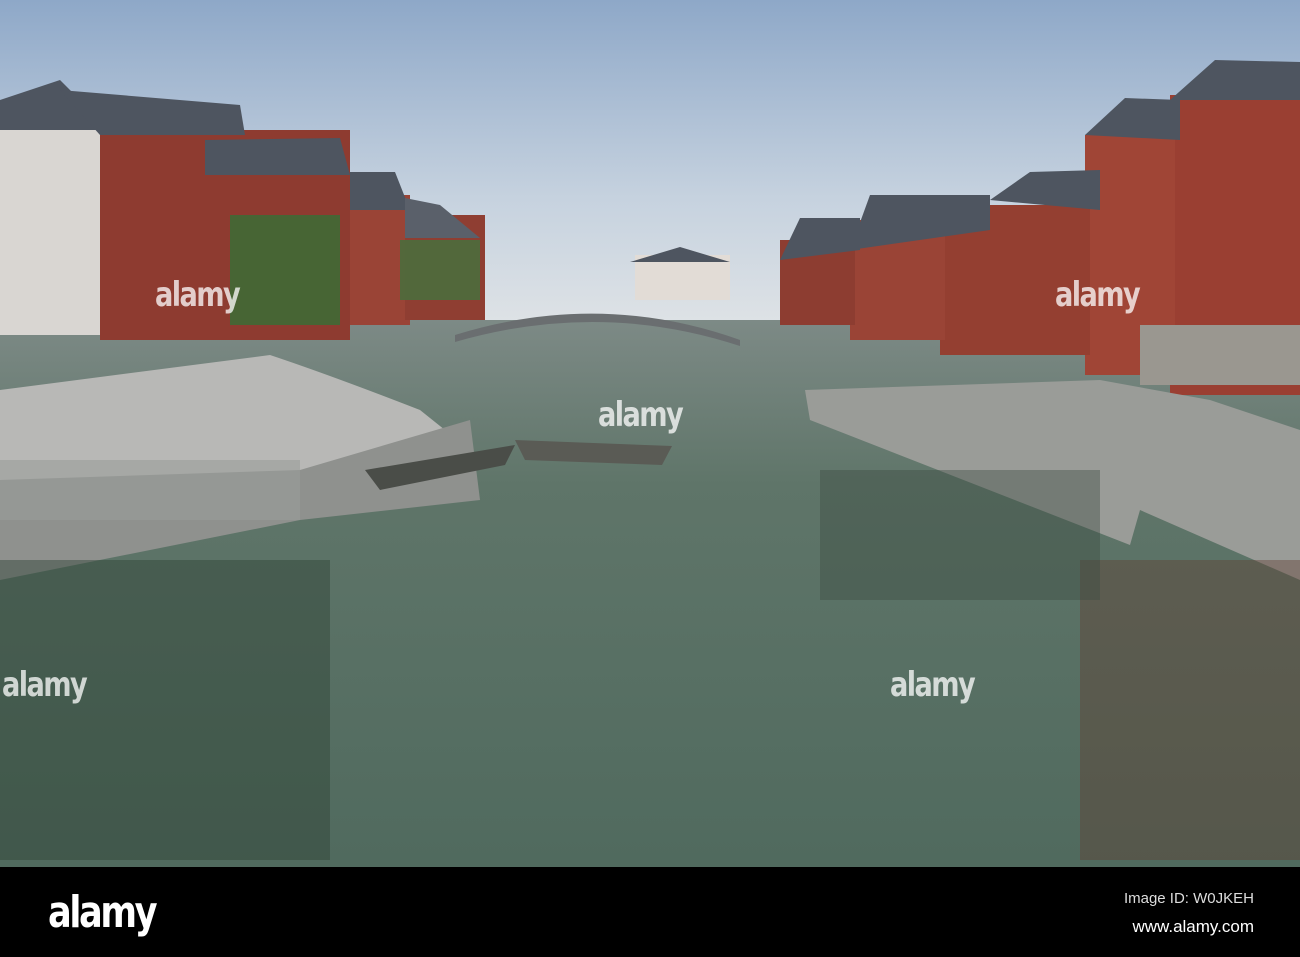  Describe the element at coordinates (103, 912) in the screenshot. I see `alamy-logo: alamy` at that location.